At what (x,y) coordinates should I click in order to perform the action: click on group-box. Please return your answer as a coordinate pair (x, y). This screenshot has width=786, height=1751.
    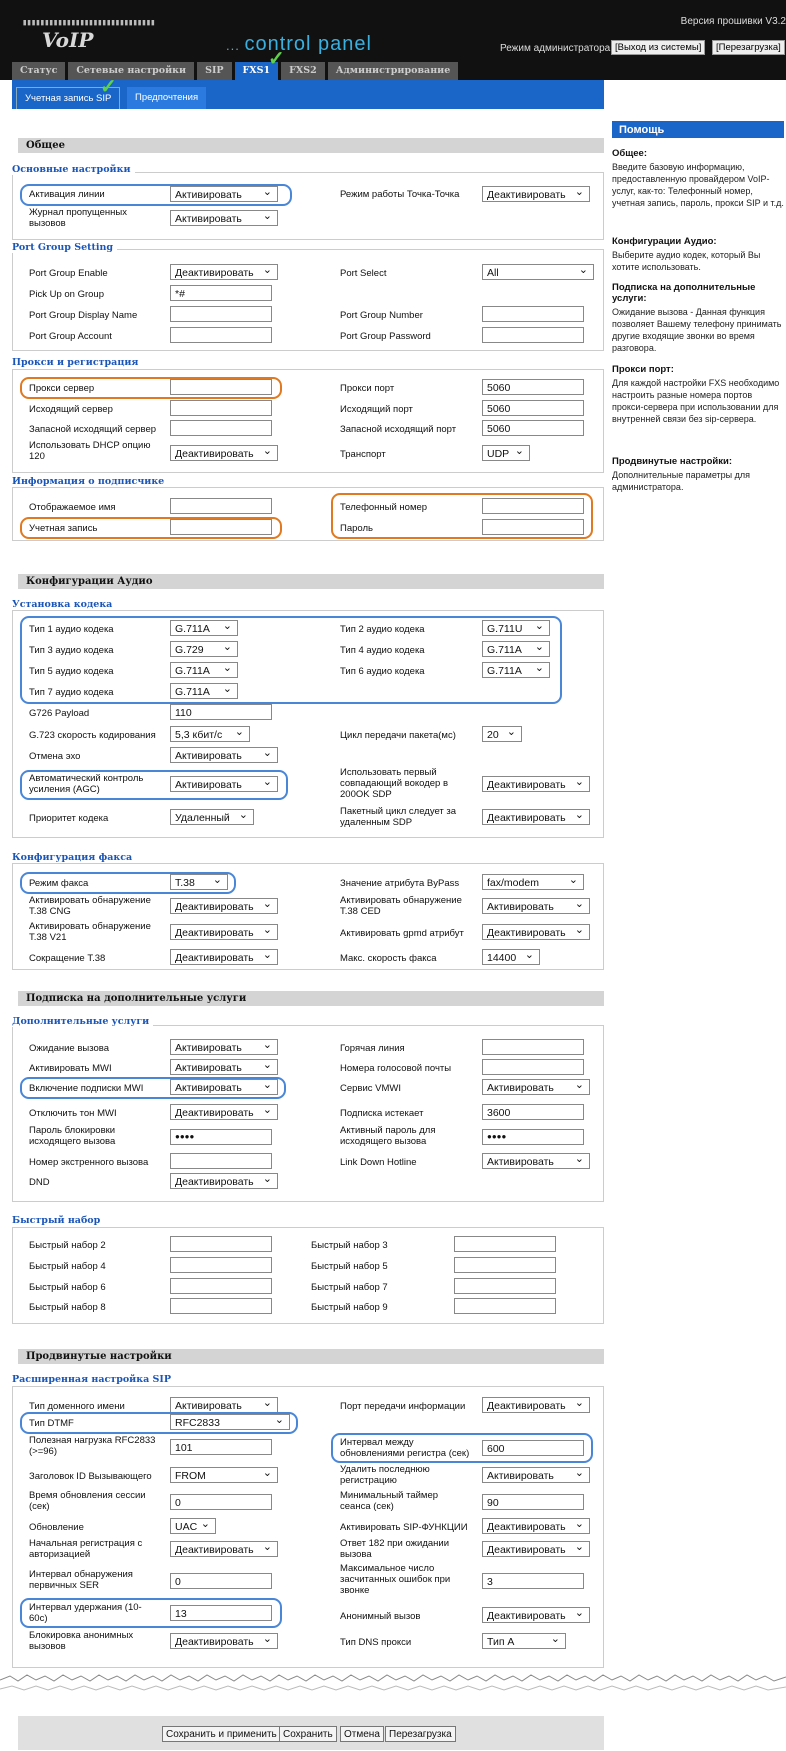
    Looking at the image, I should click on (308, 206).